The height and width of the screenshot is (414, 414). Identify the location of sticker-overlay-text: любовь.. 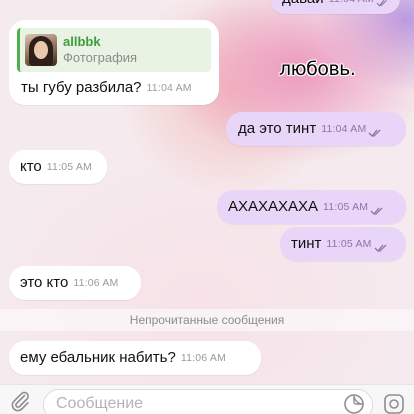
(317, 69).